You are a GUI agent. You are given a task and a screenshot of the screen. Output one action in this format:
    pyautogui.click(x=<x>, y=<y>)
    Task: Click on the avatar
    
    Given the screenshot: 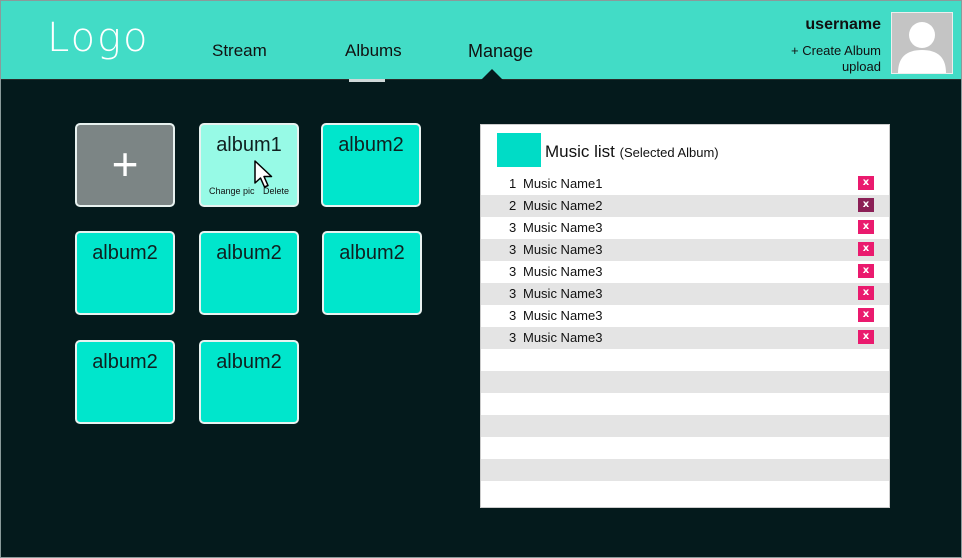 What is the action you would take?
    pyautogui.click(x=922, y=43)
    